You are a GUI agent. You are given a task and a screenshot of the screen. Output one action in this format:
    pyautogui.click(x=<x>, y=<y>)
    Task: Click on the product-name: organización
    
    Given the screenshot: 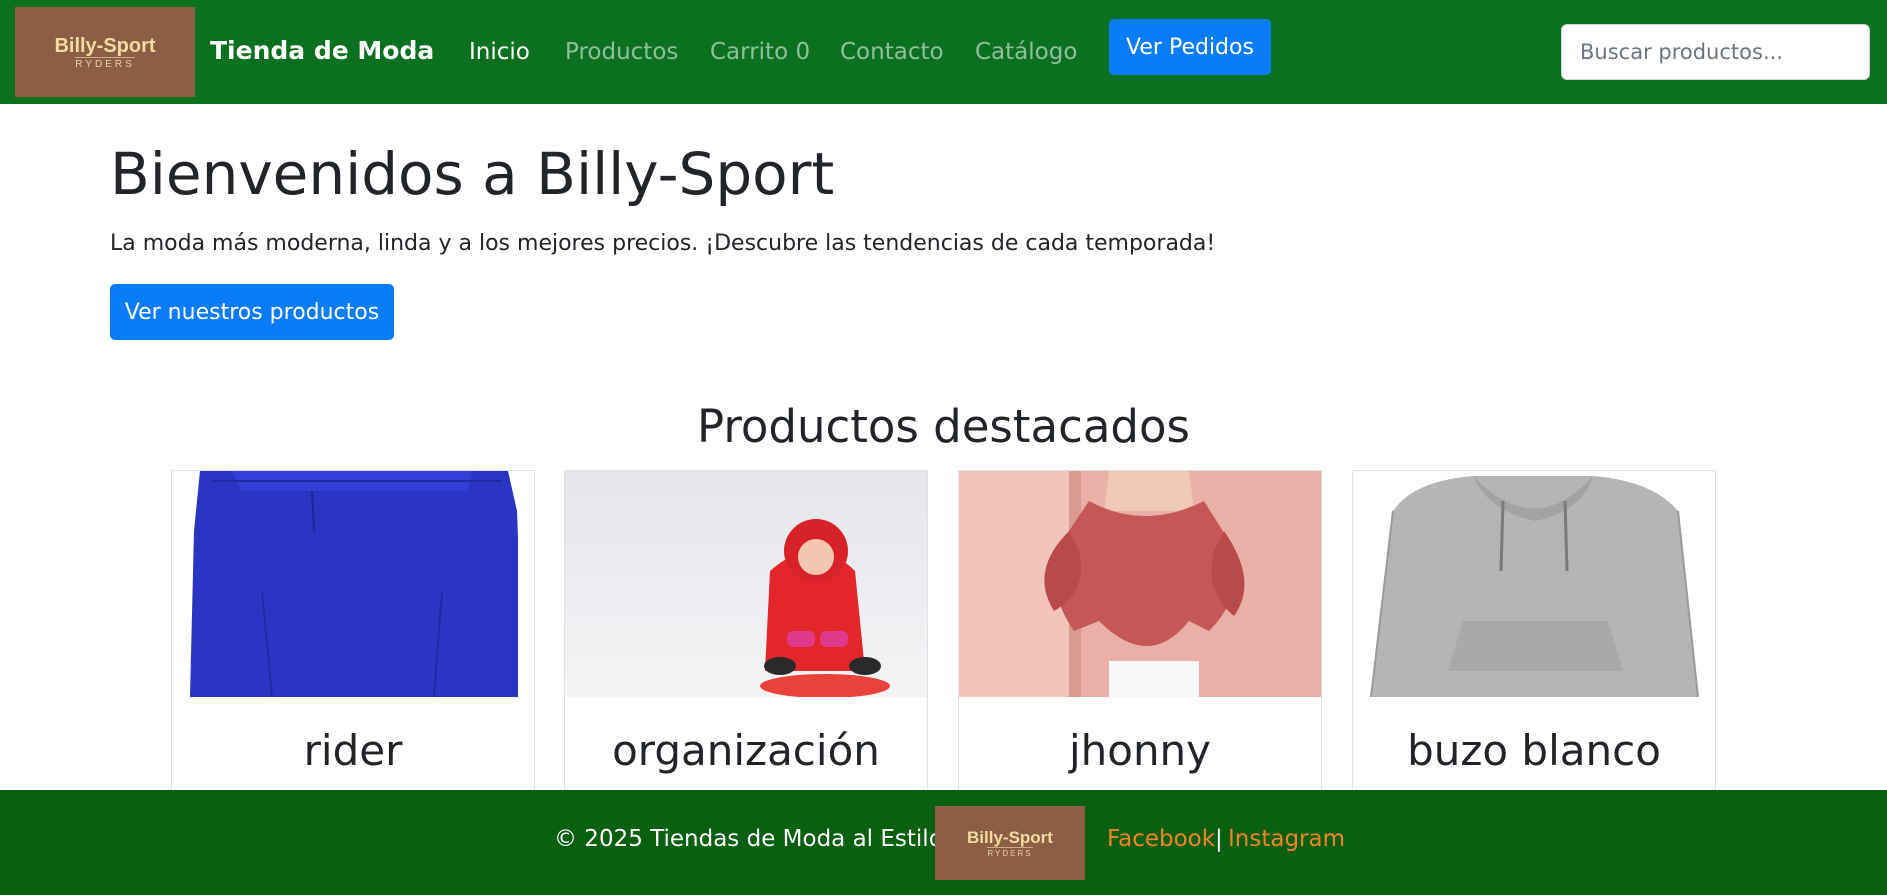 What is the action you would take?
    pyautogui.click(x=746, y=750)
    